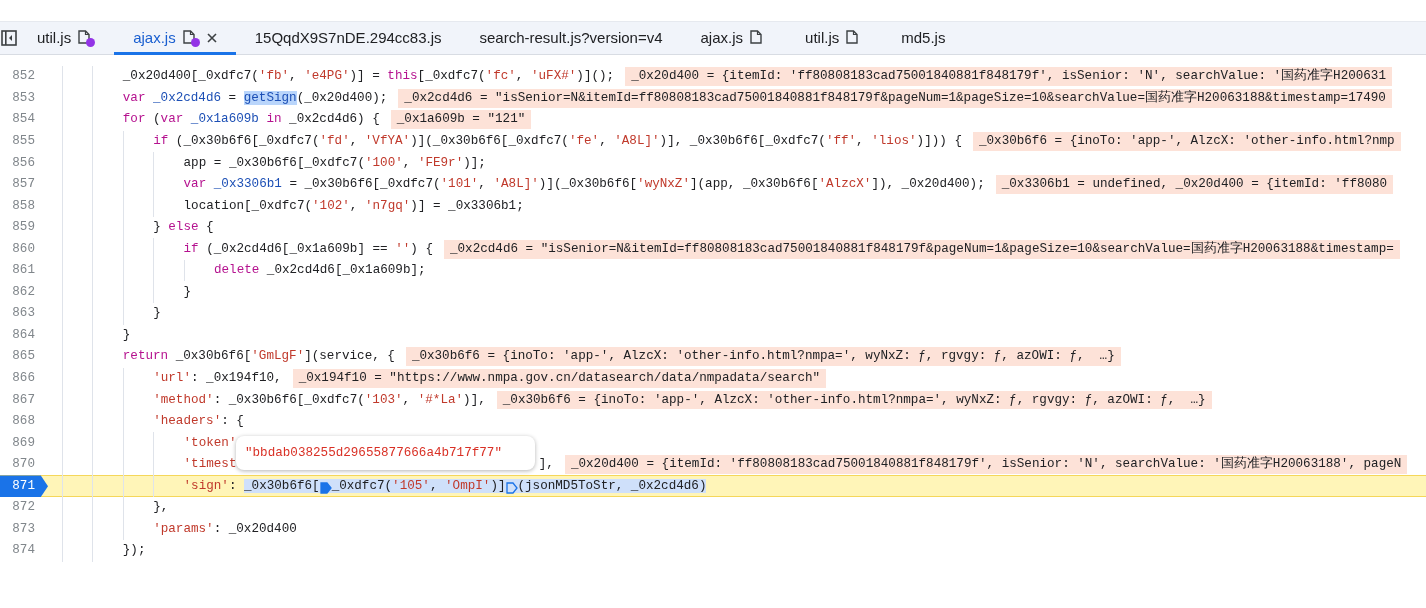 The height and width of the screenshot is (608, 1426). What do you see at coordinates (217, 378) in the screenshot?
I see `code-text: 'url': _0x194f10,` at bounding box center [217, 378].